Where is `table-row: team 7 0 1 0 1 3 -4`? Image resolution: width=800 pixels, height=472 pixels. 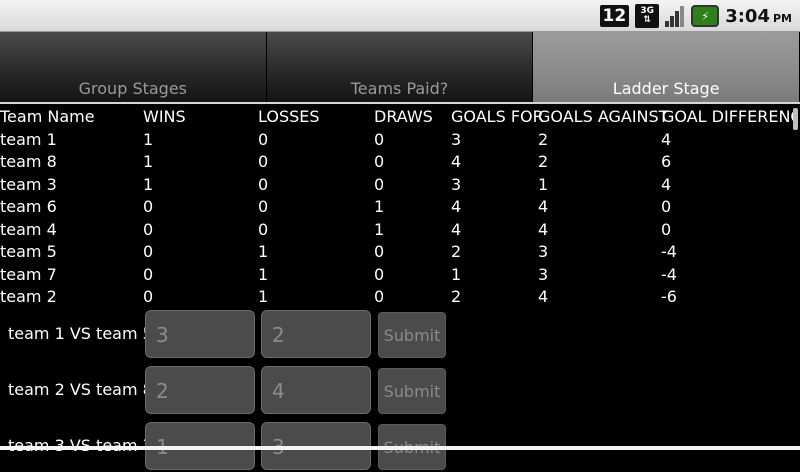
table-row: team 7 0 1 0 1 3 -4 is located at coordinates (400, 275).